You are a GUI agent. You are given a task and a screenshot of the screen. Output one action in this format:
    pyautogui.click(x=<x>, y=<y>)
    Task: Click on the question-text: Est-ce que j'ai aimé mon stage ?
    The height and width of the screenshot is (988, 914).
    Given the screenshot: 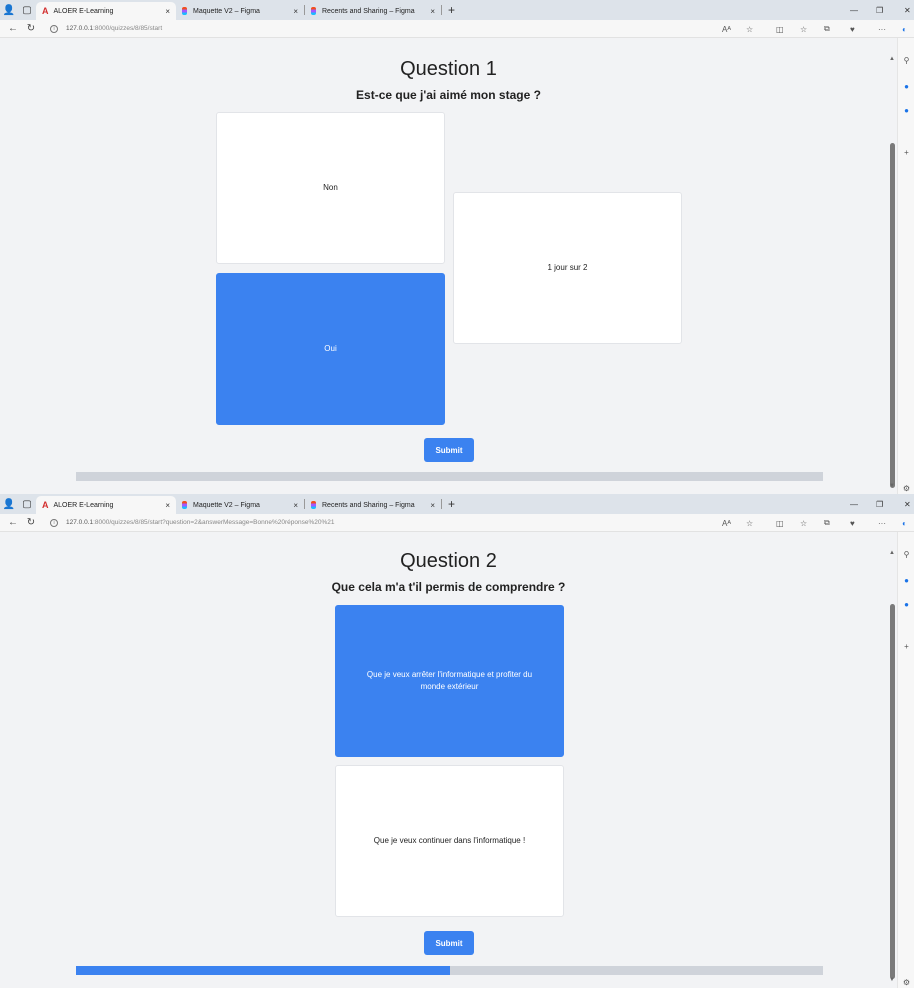 What is the action you would take?
    pyautogui.click(x=448, y=95)
    